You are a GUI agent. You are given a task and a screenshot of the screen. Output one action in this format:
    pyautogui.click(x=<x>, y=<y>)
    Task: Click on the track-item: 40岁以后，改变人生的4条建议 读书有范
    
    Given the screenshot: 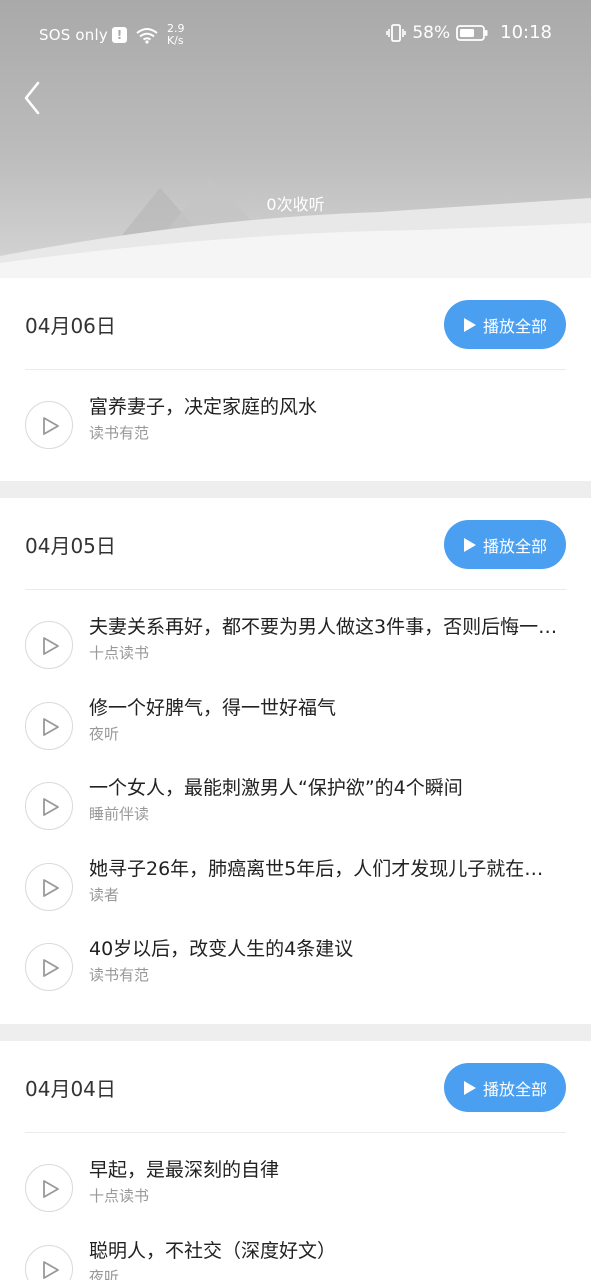 What is the action you would take?
    pyautogui.click(x=295, y=976)
    